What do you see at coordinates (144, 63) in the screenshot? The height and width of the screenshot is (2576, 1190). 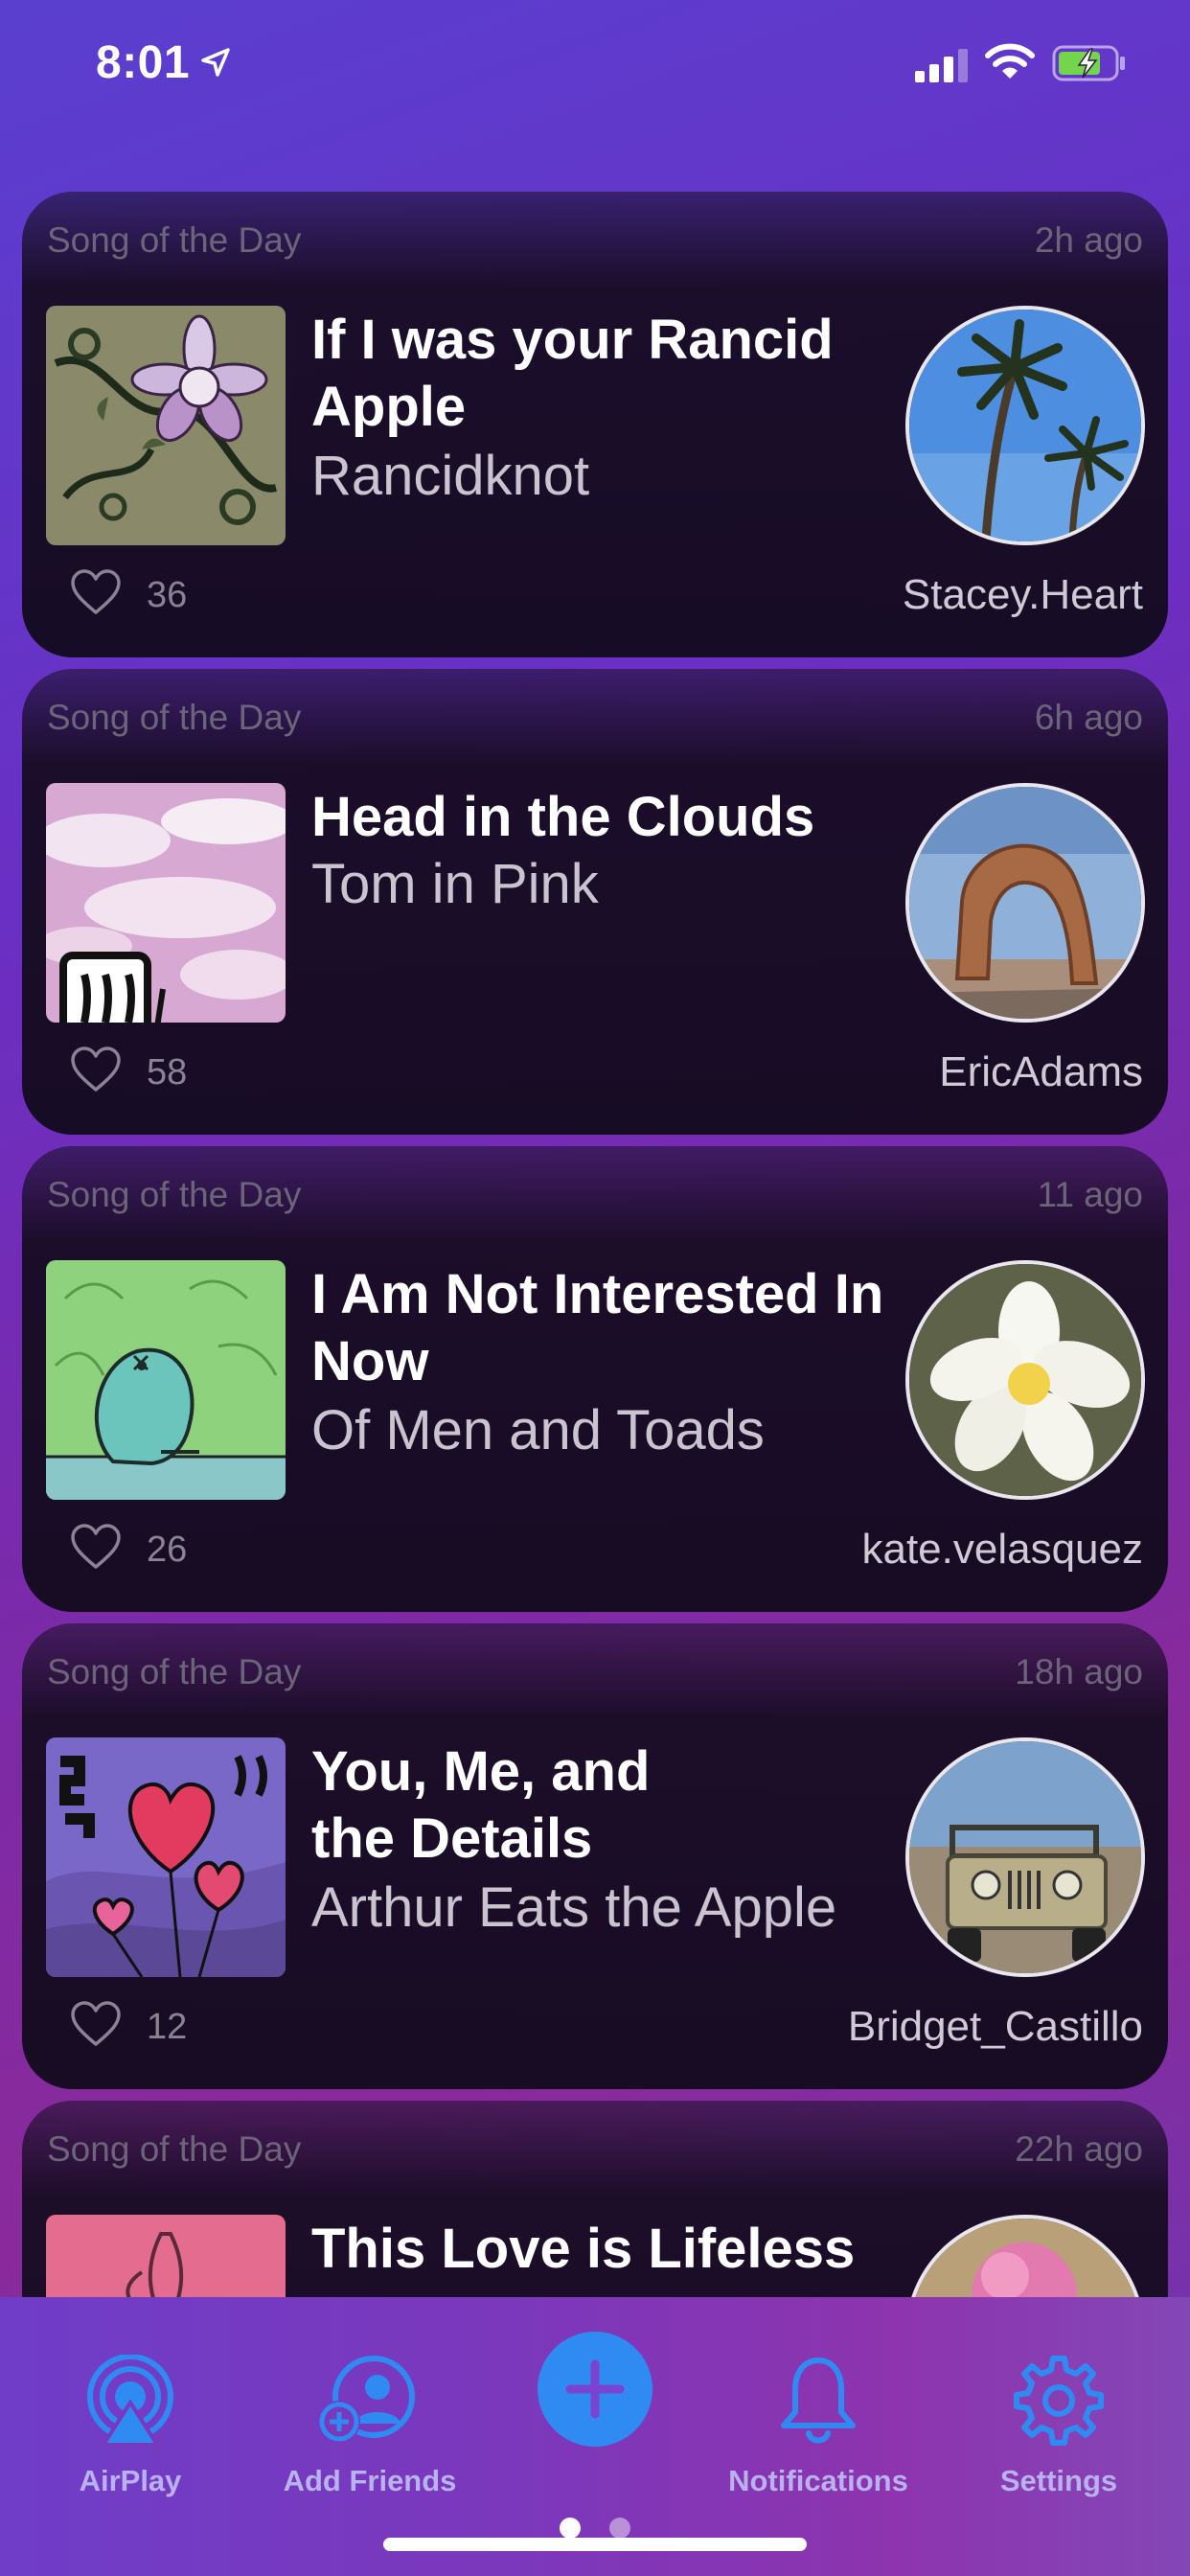 I see `status-time: 8:01` at bounding box center [144, 63].